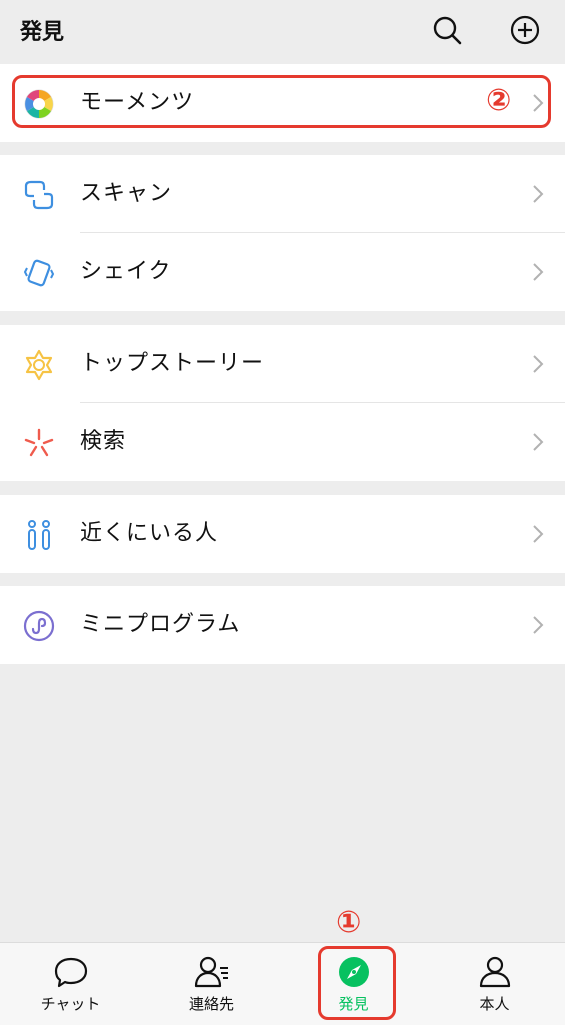  I want to click on menu-item-scan: スキャン, so click(282, 194).